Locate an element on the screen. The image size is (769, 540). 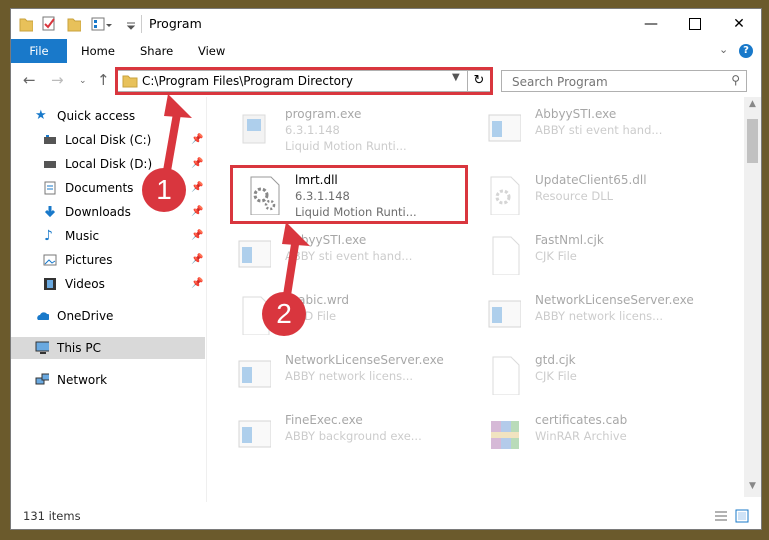
annotation-arrows is located at coordinates (235, 201).